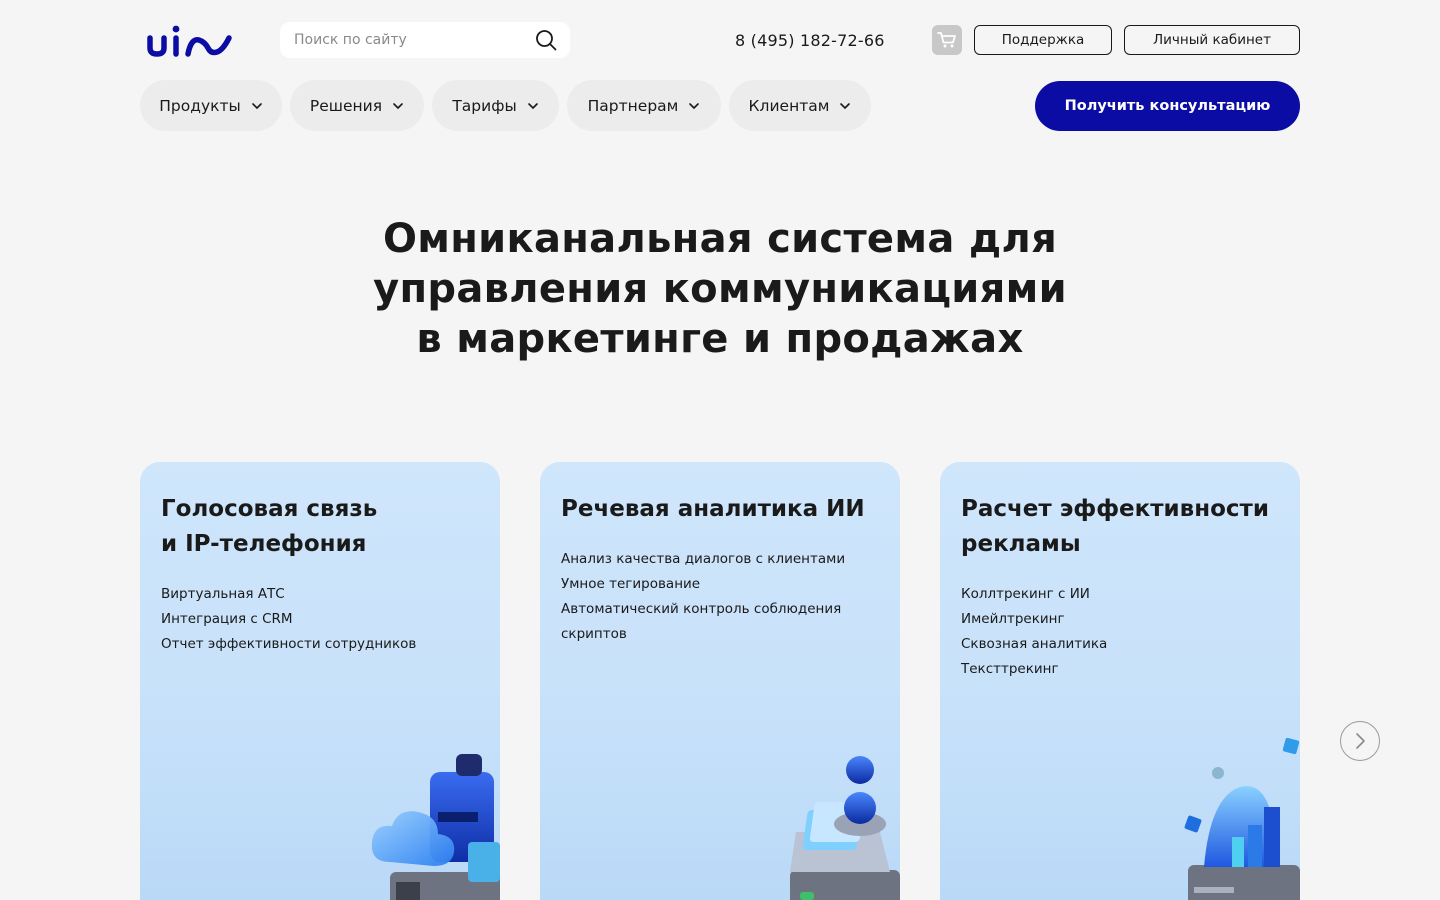  Describe the element at coordinates (326, 527) in the screenshot. I see `card-title: Голосовая связь и IP-телефония` at that location.